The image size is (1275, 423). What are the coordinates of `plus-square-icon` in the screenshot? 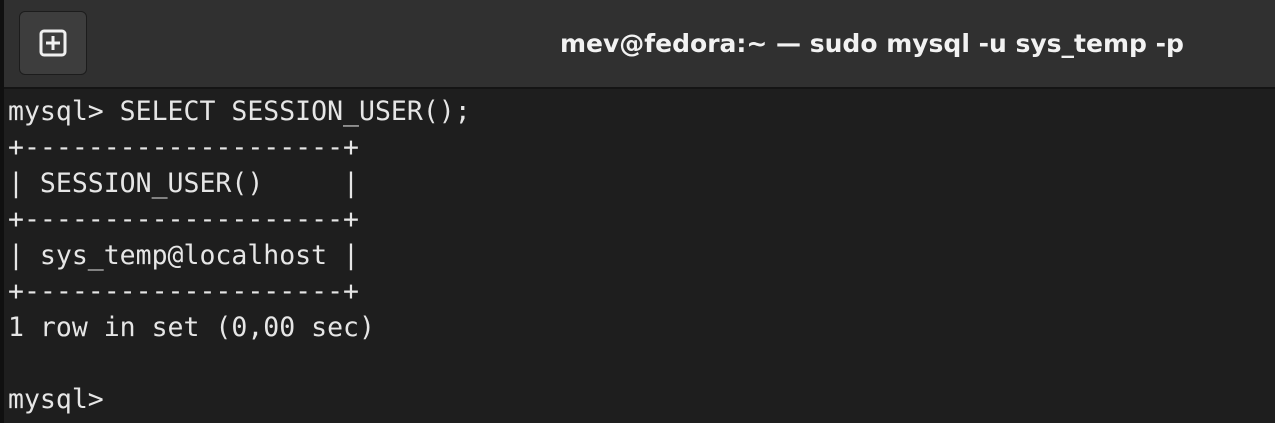 It's located at (53, 43).